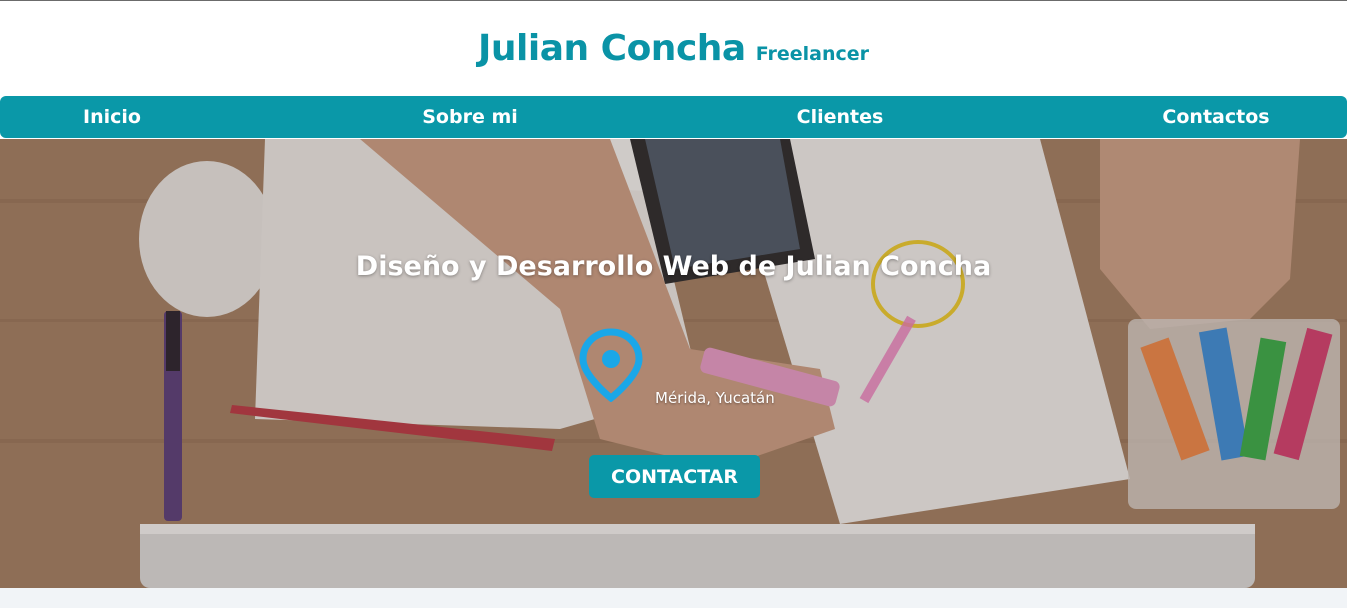  I want to click on nav-item-clientes: Clientes, so click(840, 117).